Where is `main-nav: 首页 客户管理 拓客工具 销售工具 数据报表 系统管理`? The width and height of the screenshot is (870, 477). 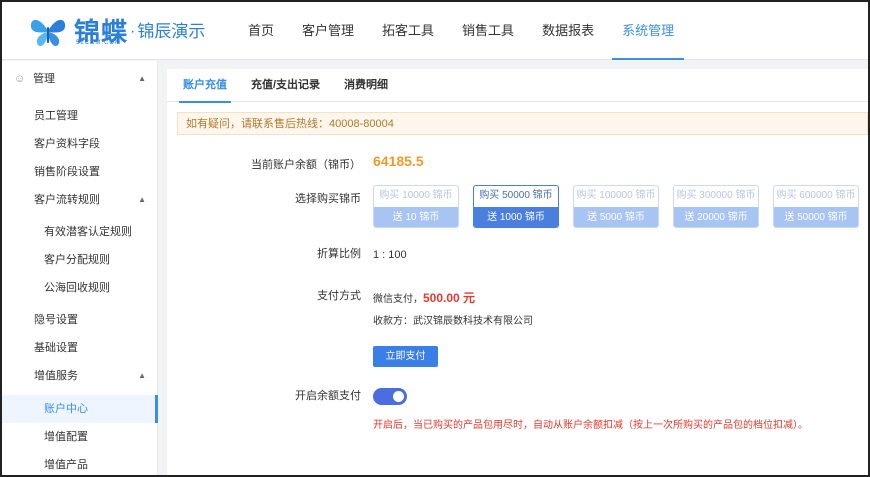 main-nav: 首页 客户管理 拓客工具 销售工具 数据报表 系统管理 is located at coordinates (465, 31).